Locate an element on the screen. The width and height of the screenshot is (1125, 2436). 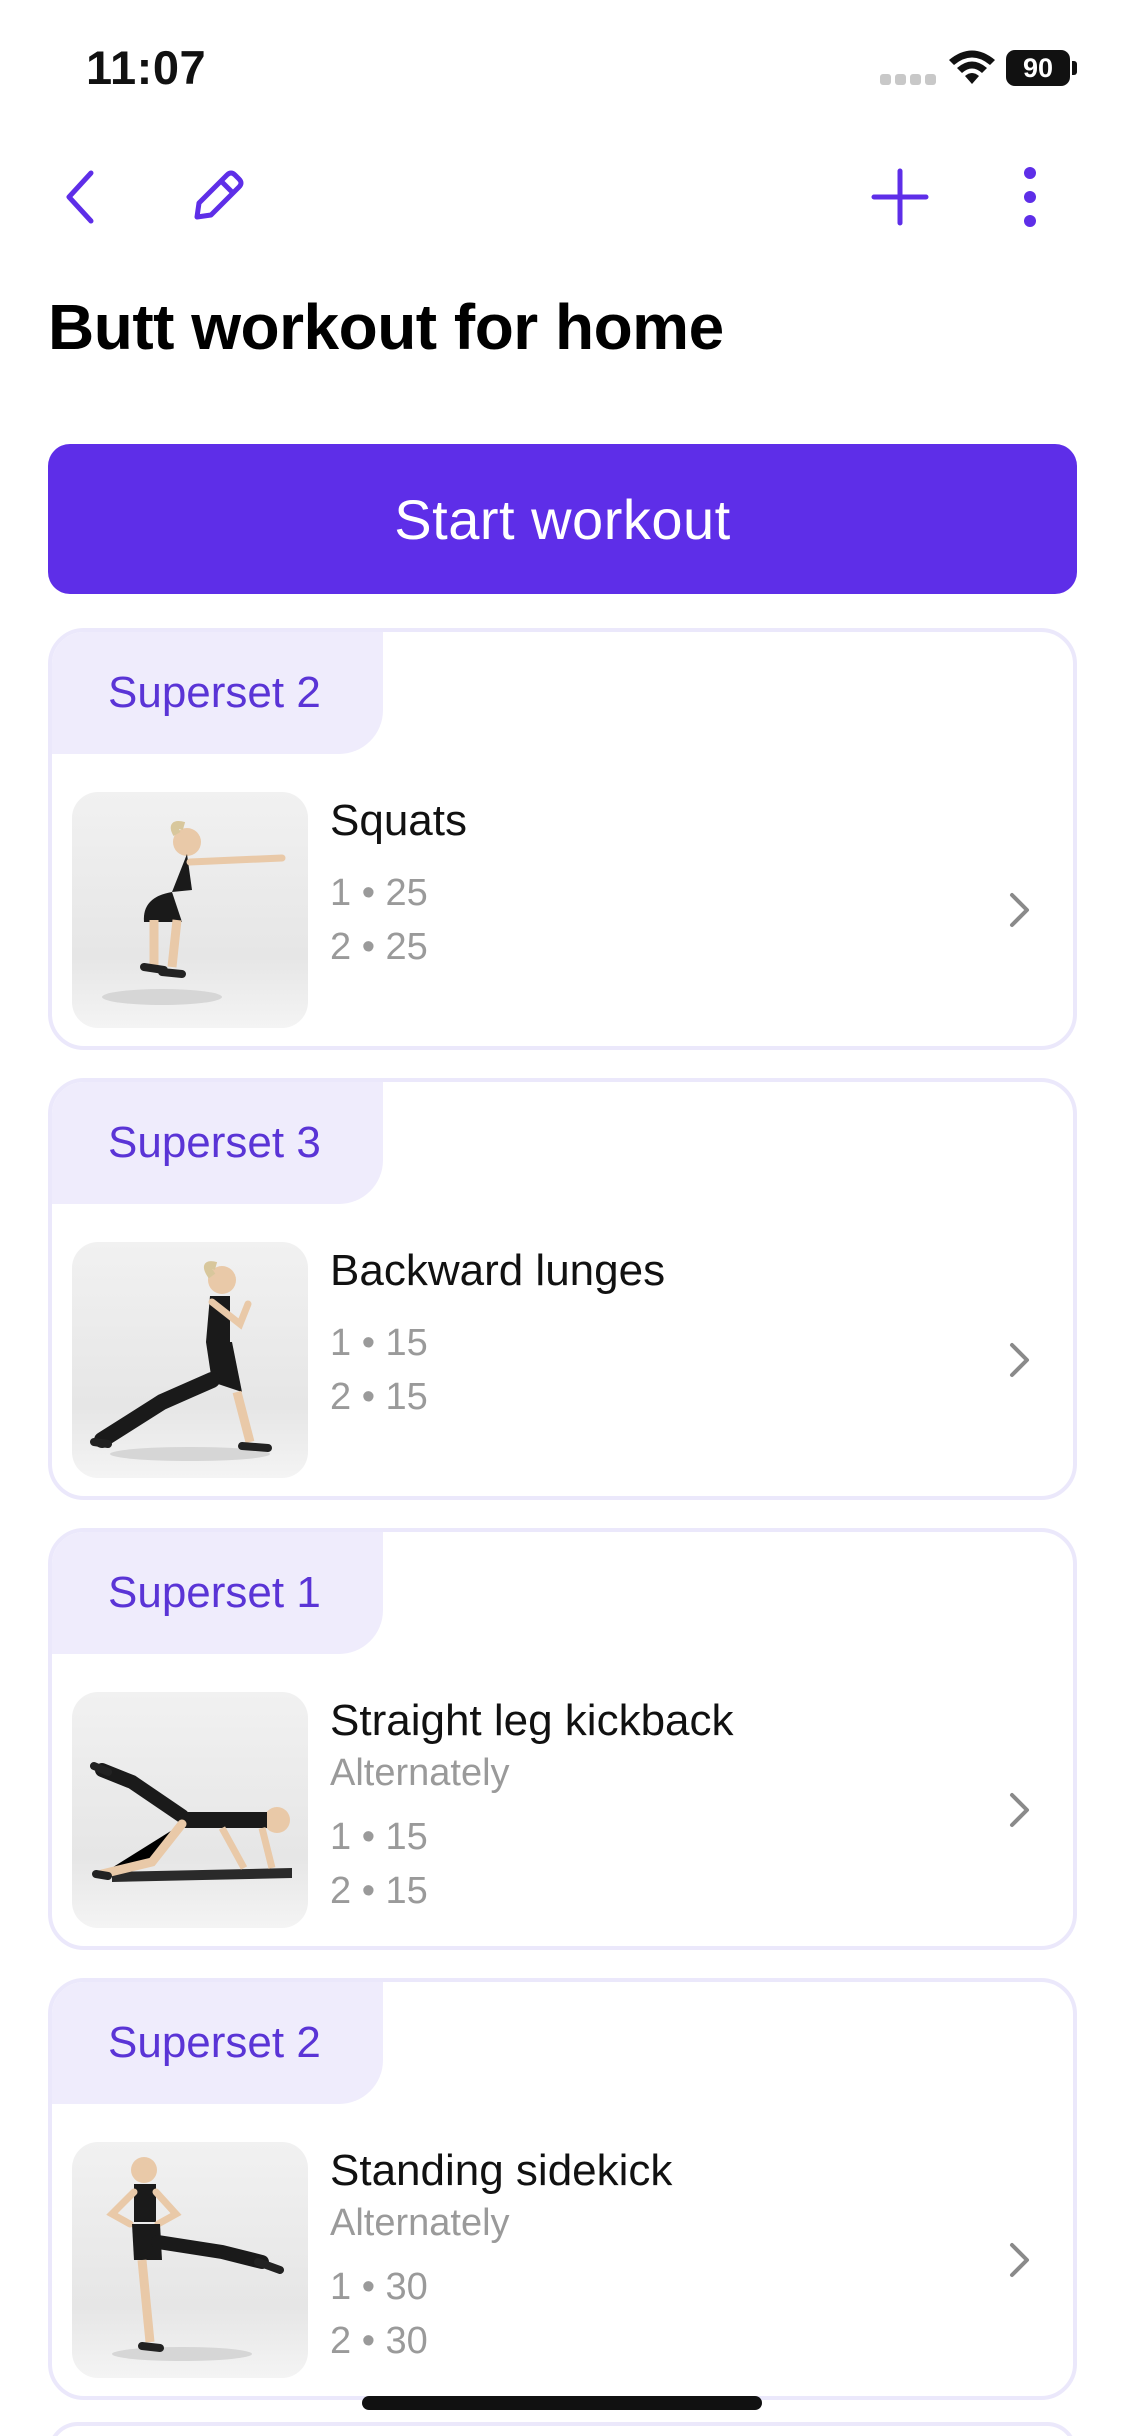
back-button is located at coordinates (81, 197).